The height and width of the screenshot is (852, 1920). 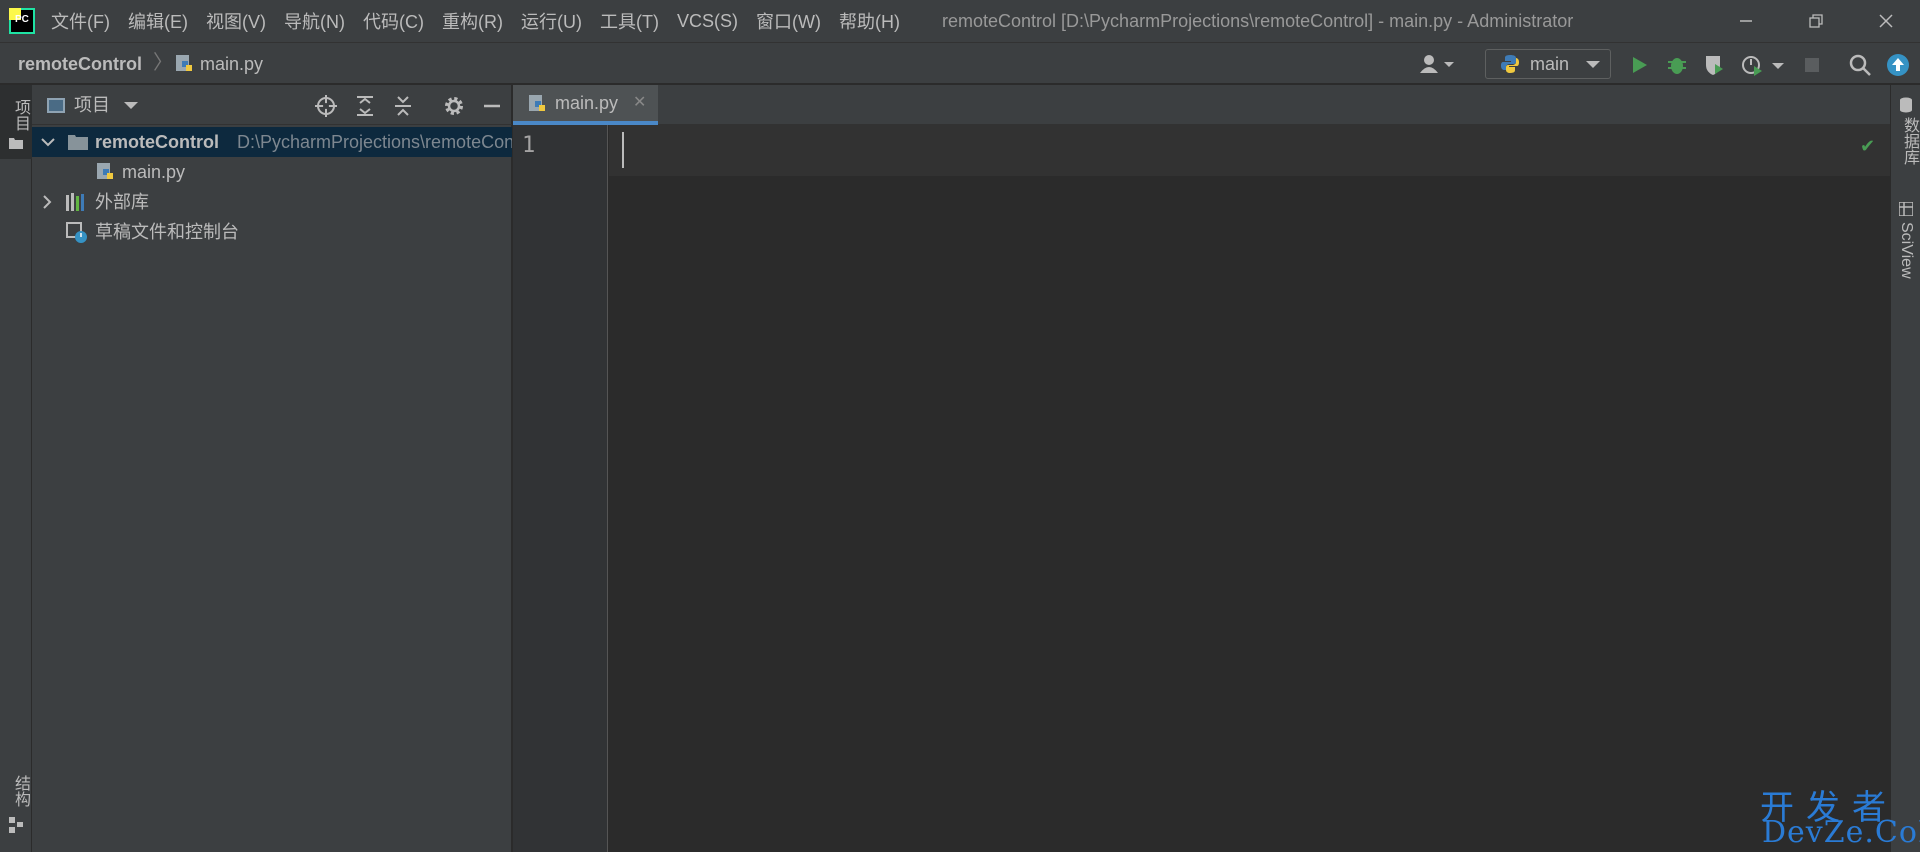 I want to click on breadcrumb-file: main.py, so click(x=231, y=64).